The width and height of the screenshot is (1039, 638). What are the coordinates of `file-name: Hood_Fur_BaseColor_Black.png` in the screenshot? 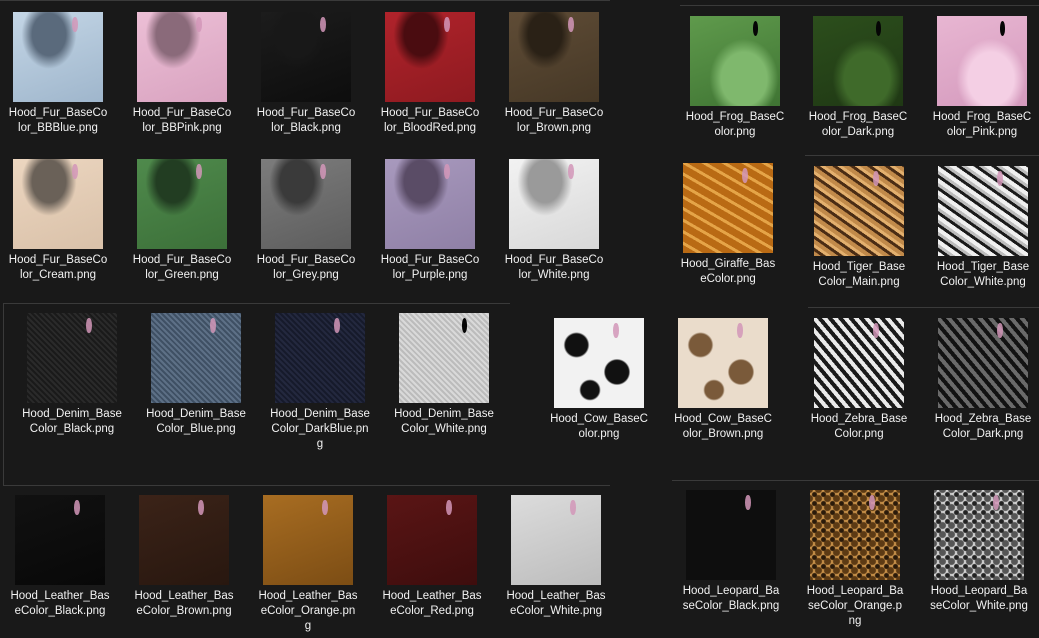 It's located at (306, 120).